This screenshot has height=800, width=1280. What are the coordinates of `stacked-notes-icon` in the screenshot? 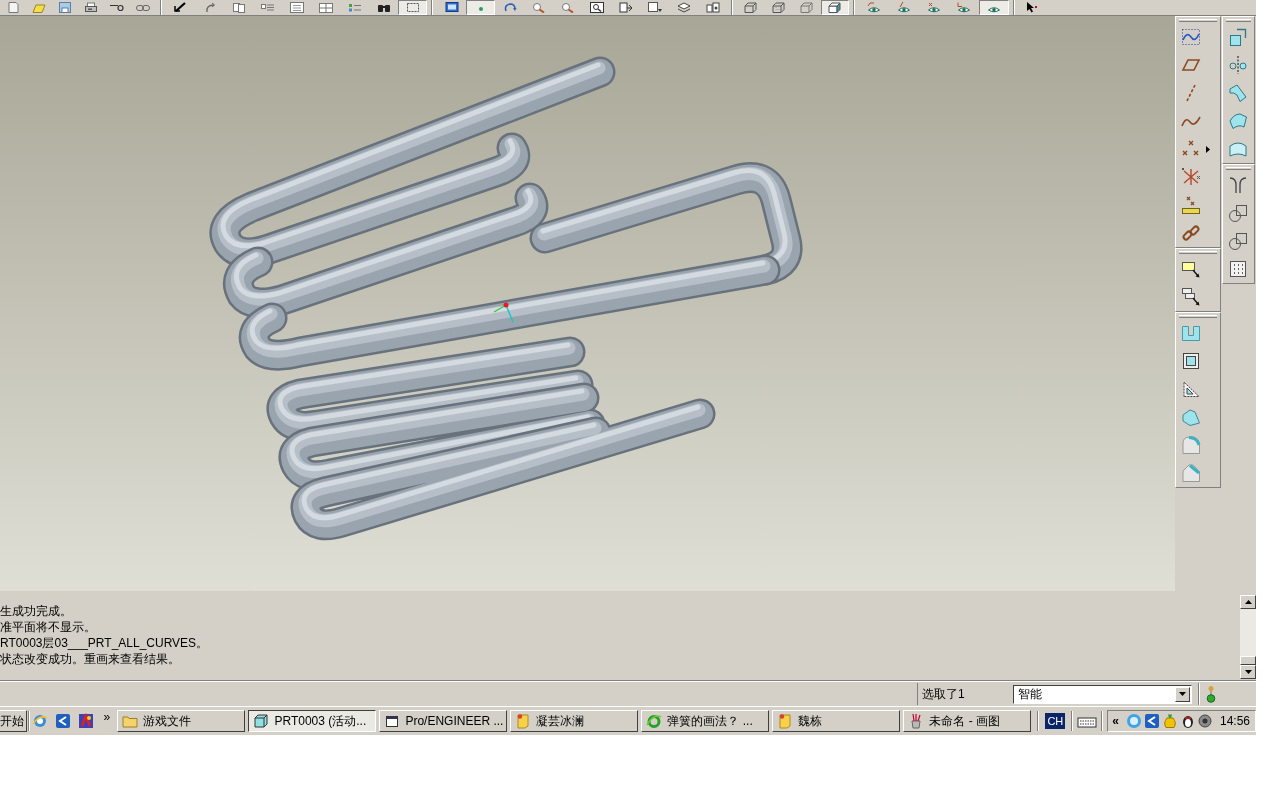 It's located at (1191, 297).